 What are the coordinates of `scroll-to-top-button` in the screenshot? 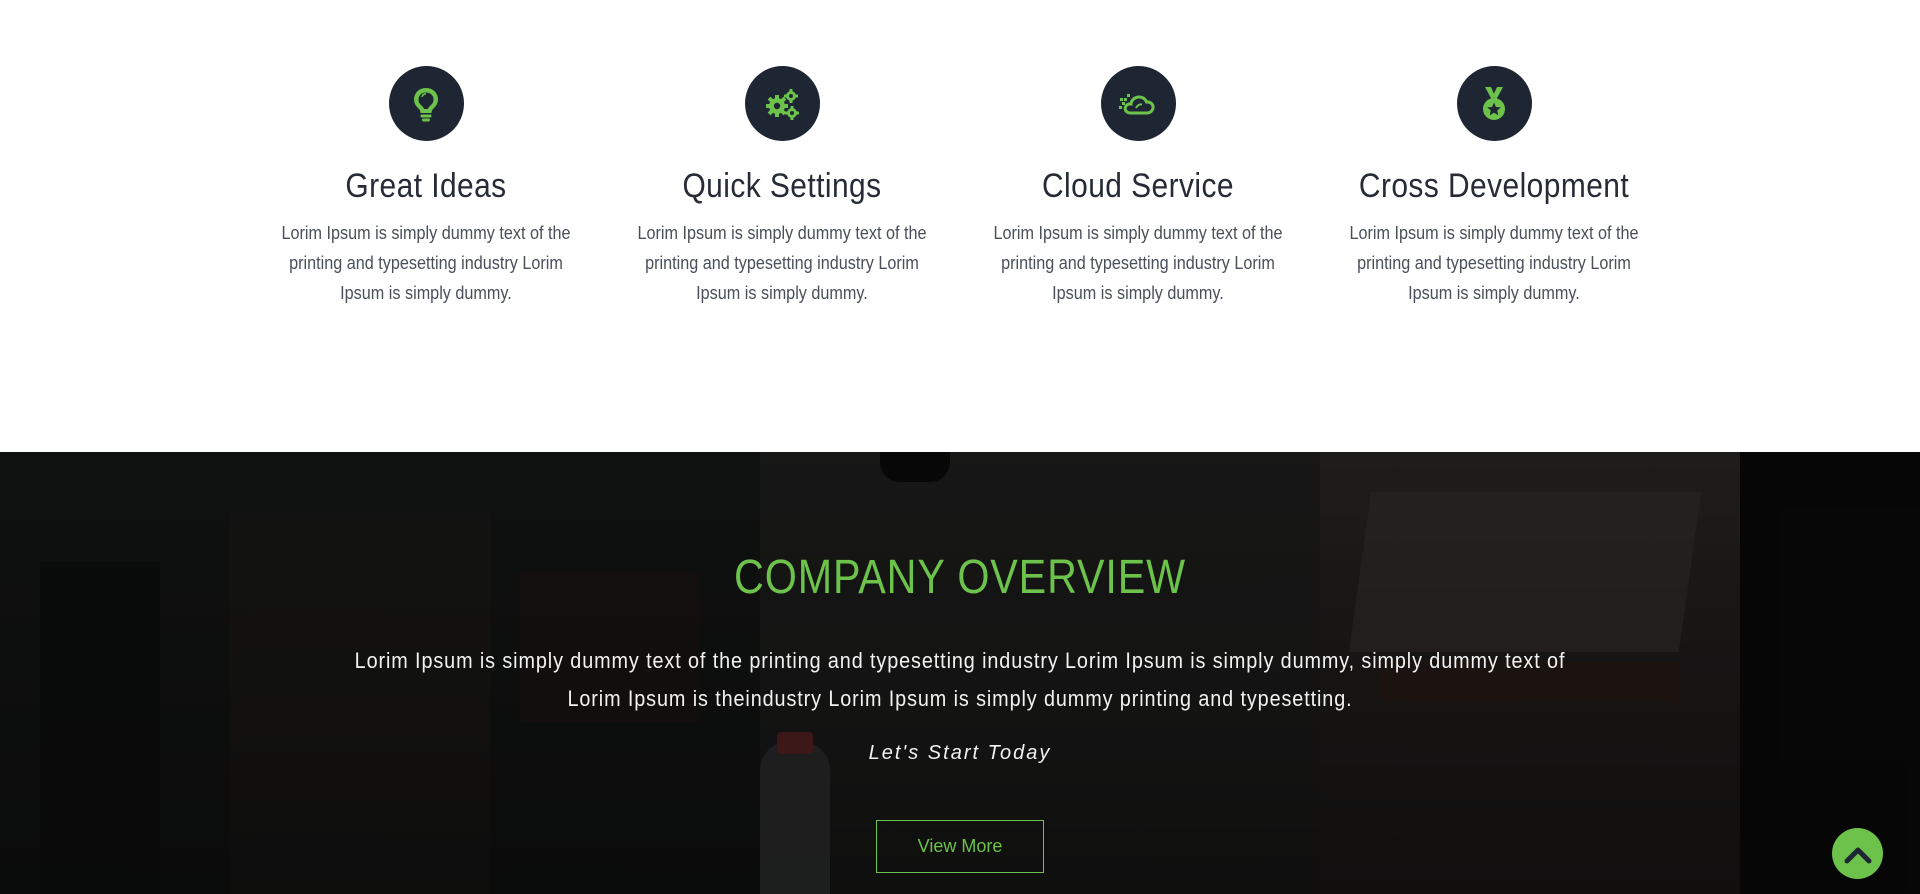 It's located at (1857, 853).